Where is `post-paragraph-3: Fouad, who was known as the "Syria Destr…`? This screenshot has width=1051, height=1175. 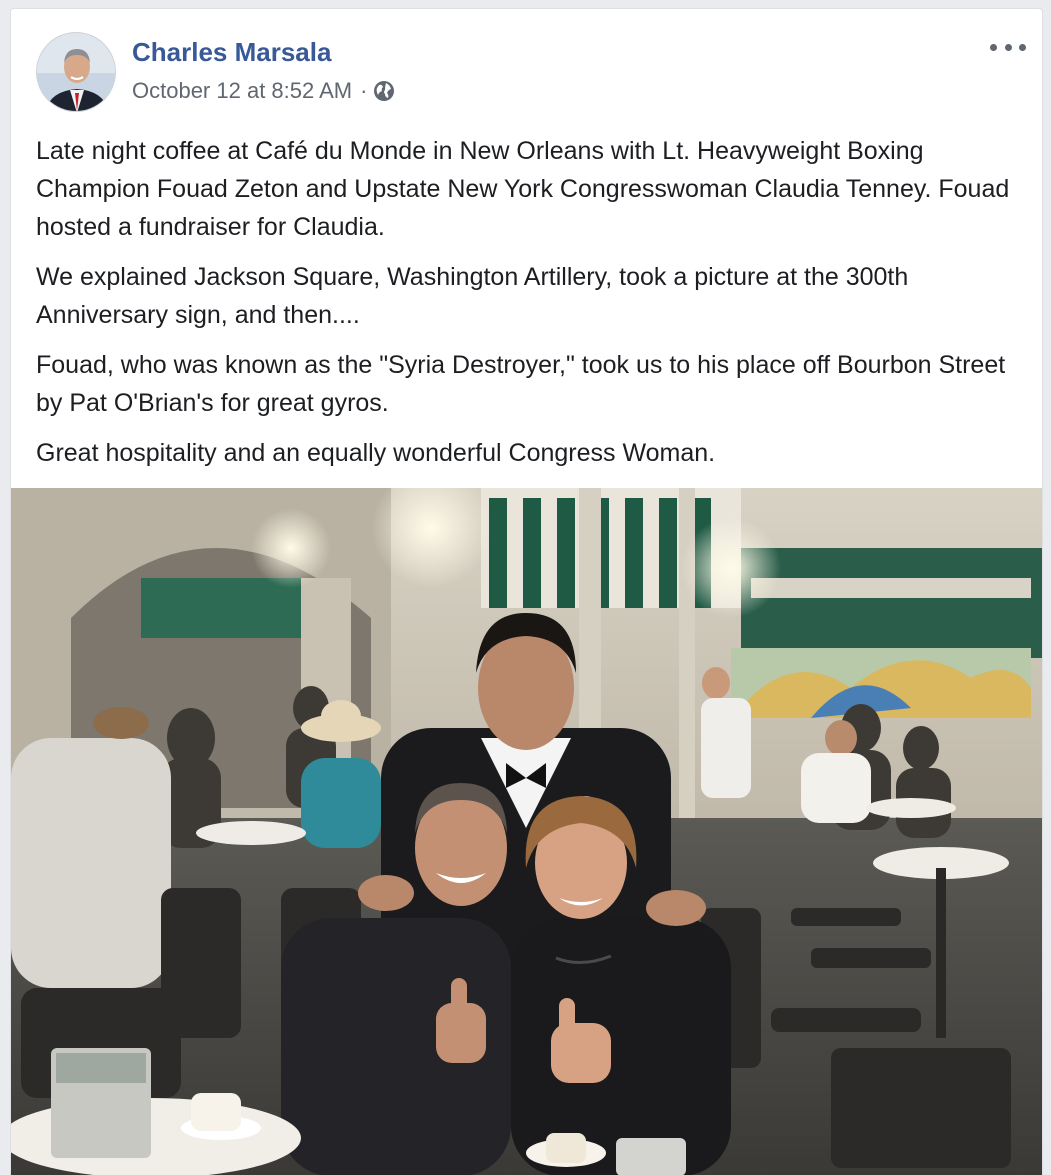 post-paragraph-3: Fouad, who was known as the "Syria Destr… is located at coordinates (521, 384).